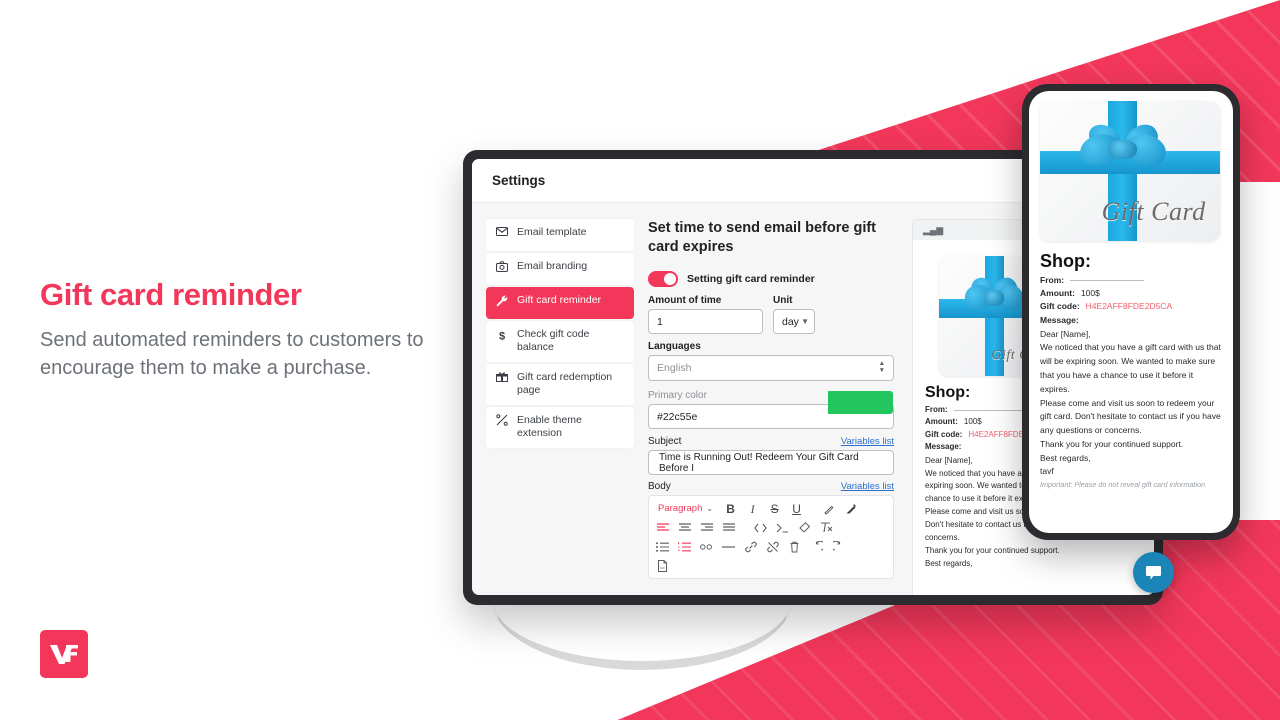  Describe the element at coordinates (706, 527) in the screenshot. I see `align-right-icon` at that location.